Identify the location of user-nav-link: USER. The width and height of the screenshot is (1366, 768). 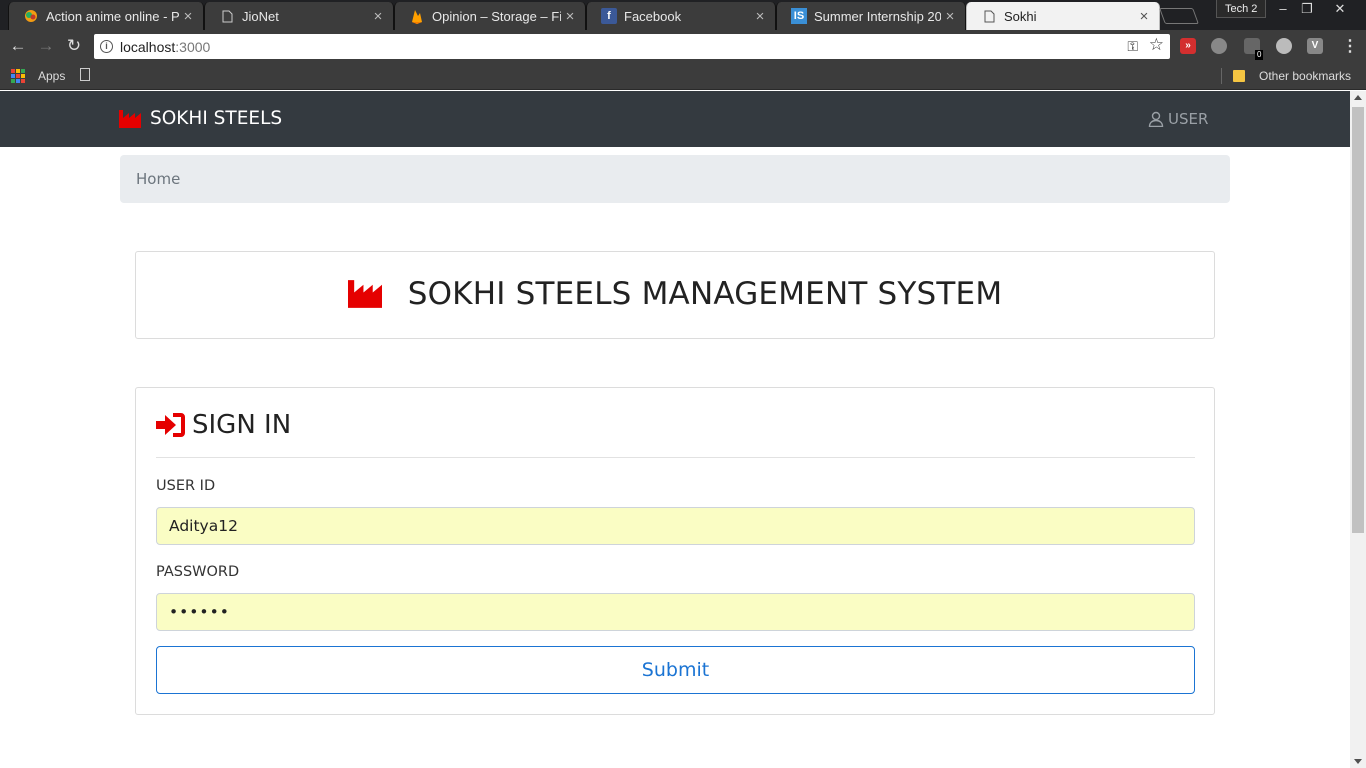
(1178, 119).